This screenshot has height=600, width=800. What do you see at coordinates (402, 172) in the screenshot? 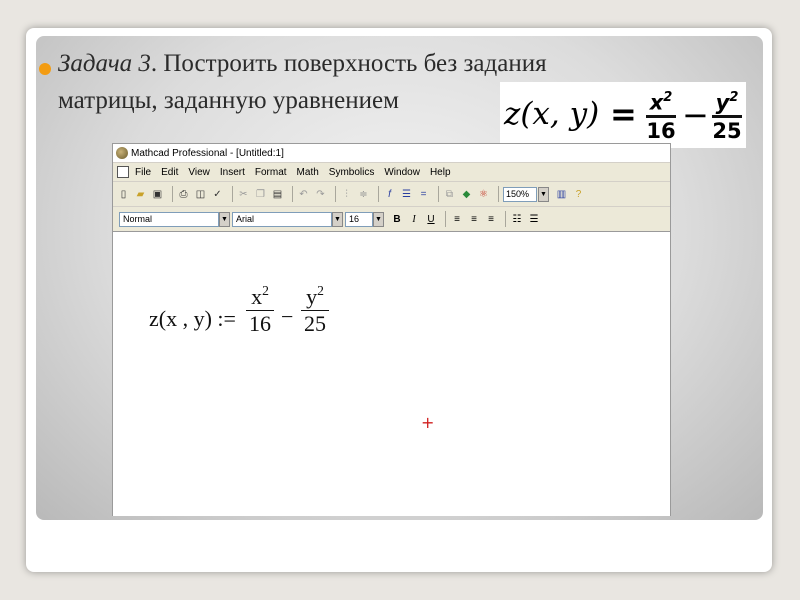
I see `menu-window: Window` at bounding box center [402, 172].